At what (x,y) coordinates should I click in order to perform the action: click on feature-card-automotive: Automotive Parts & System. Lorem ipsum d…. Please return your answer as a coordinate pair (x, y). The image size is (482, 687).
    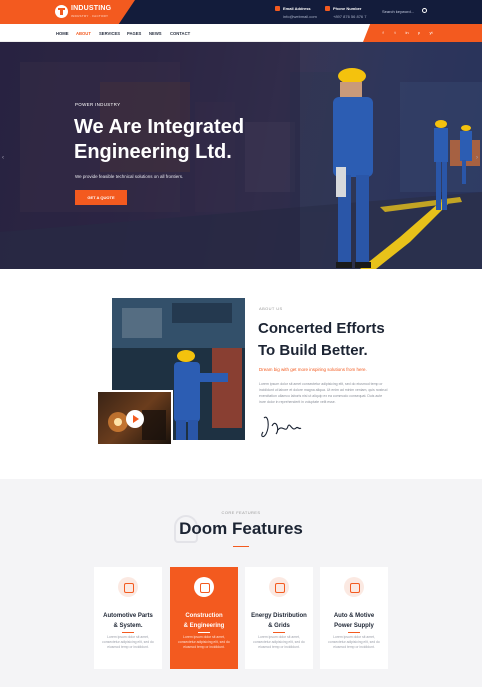
    Looking at the image, I should click on (128, 618).